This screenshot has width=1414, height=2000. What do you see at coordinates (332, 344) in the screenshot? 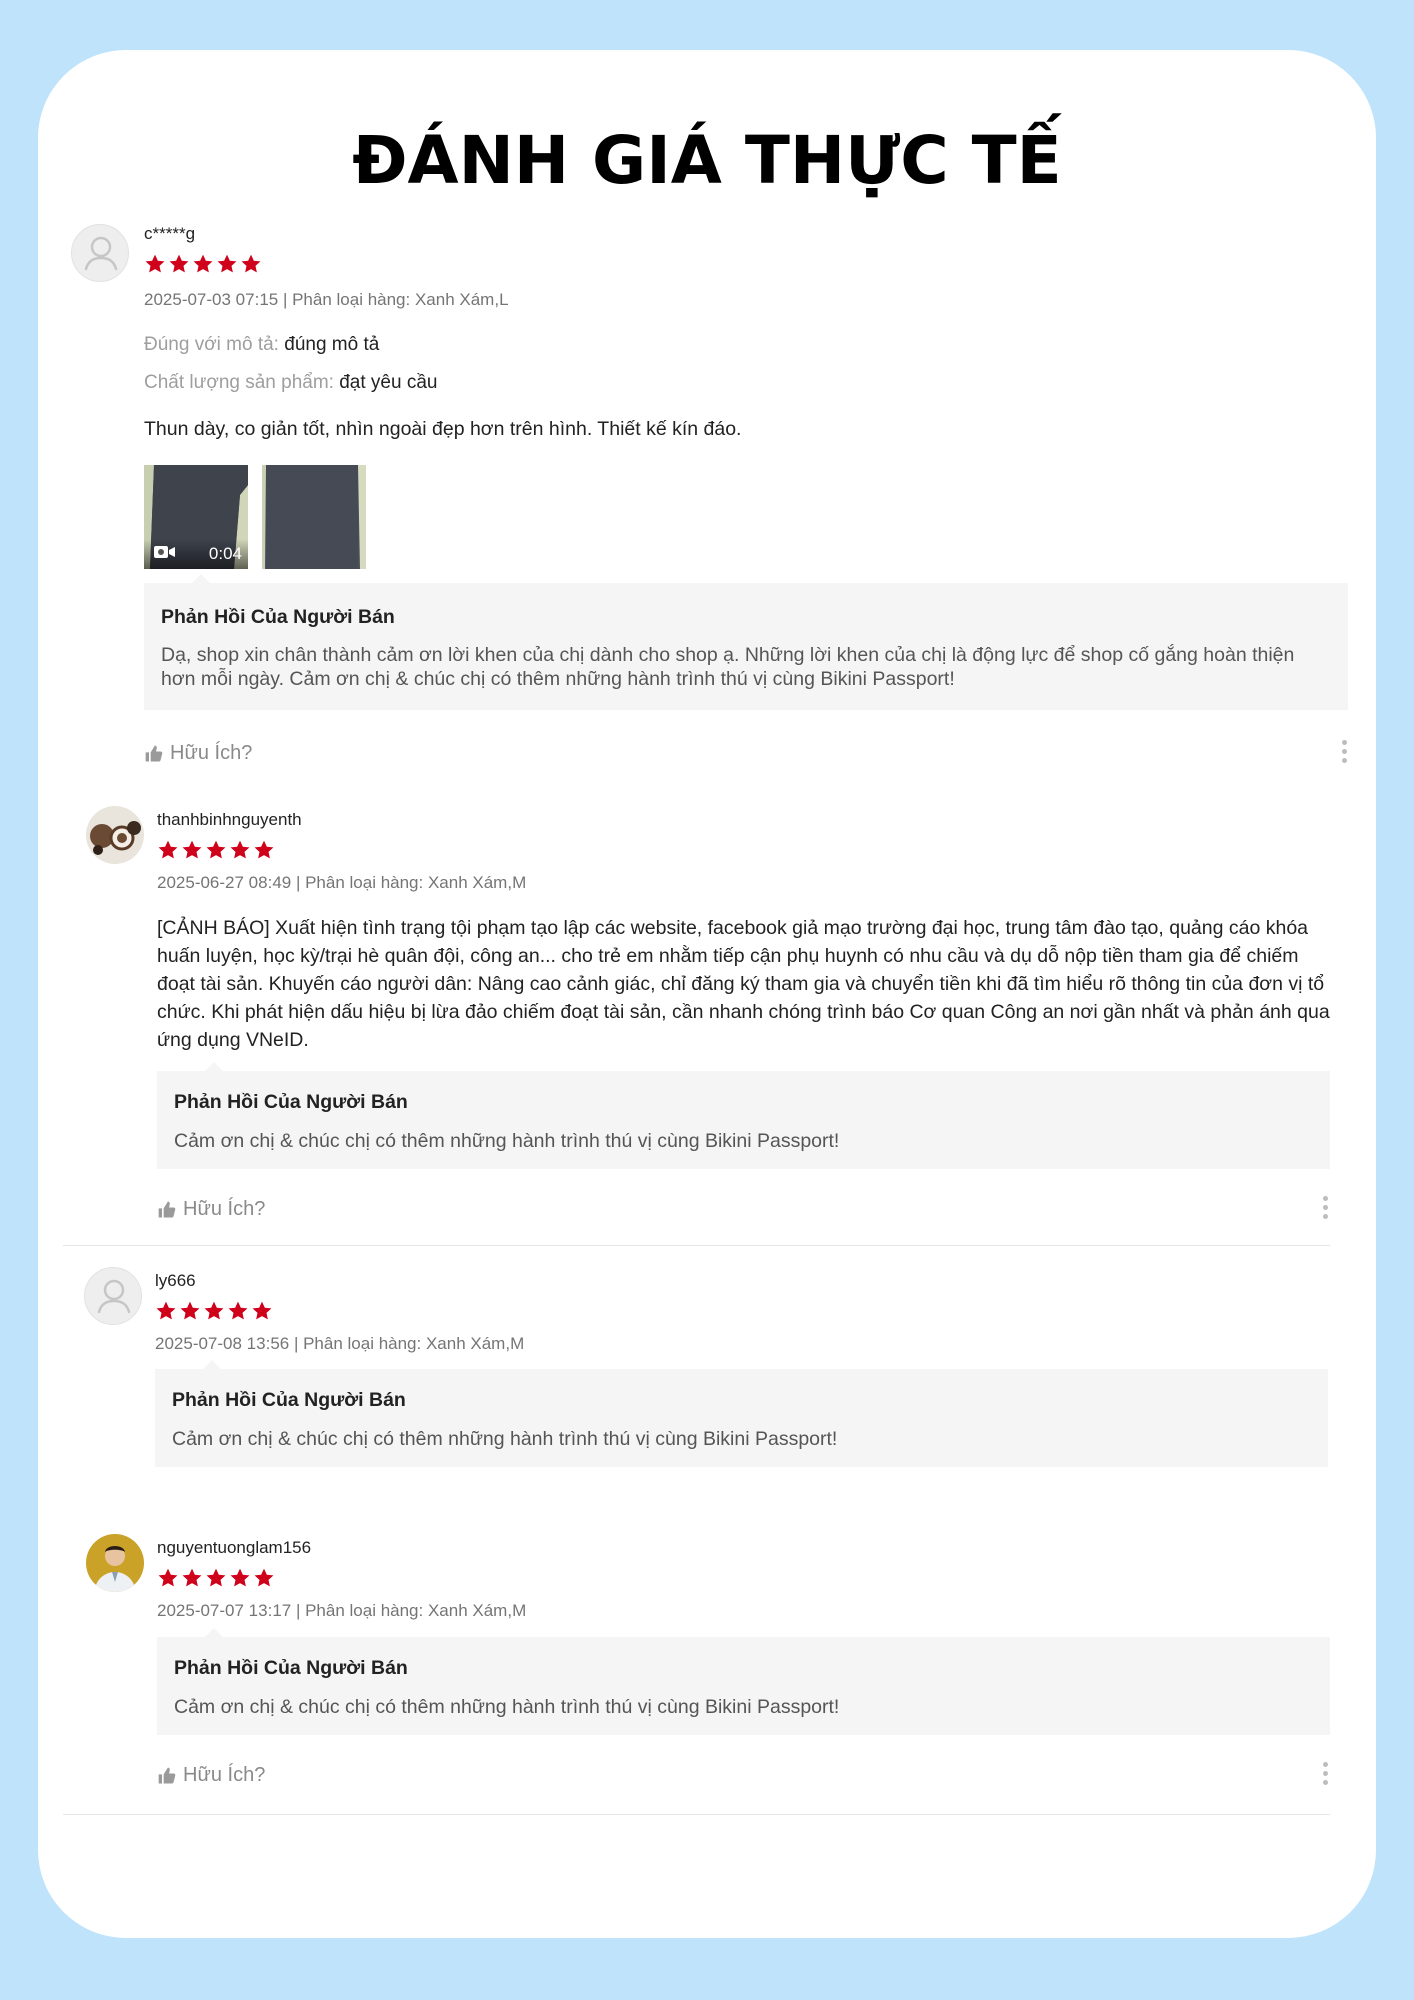
I see `field-value: đúng mô tả` at bounding box center [332, 344].